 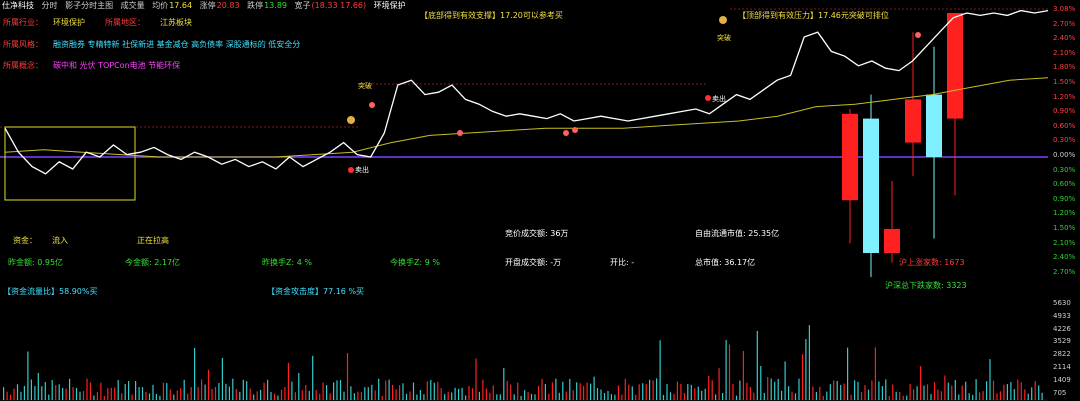 What do you see at coordinates (23, 22) in the screenshot?
I see `industry-label: 所属行业：` at bounding box center [23, 22].